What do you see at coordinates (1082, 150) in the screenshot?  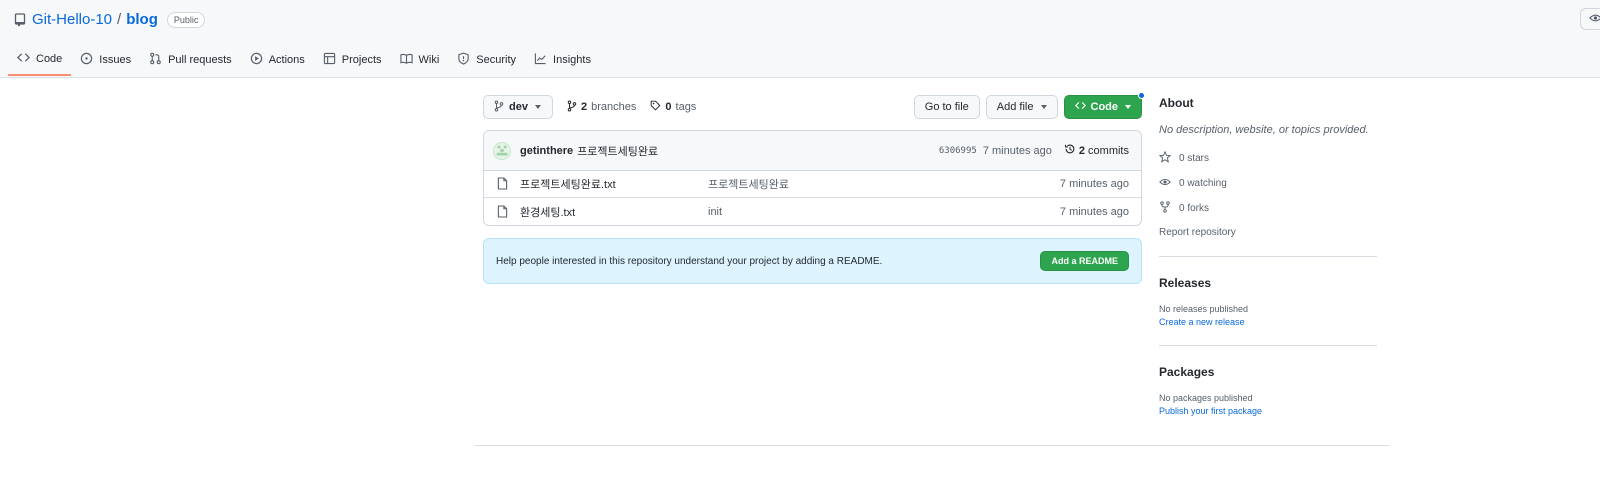 I see `commits-count: 2` at bounding box center [1082, 150].